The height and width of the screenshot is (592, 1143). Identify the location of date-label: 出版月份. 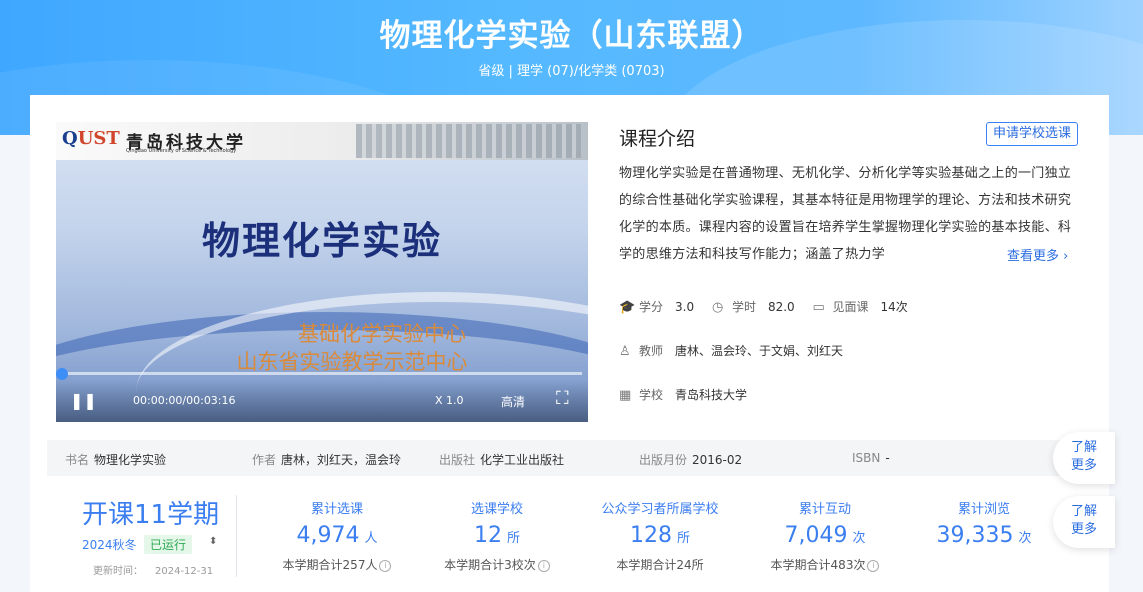
(663, 460).